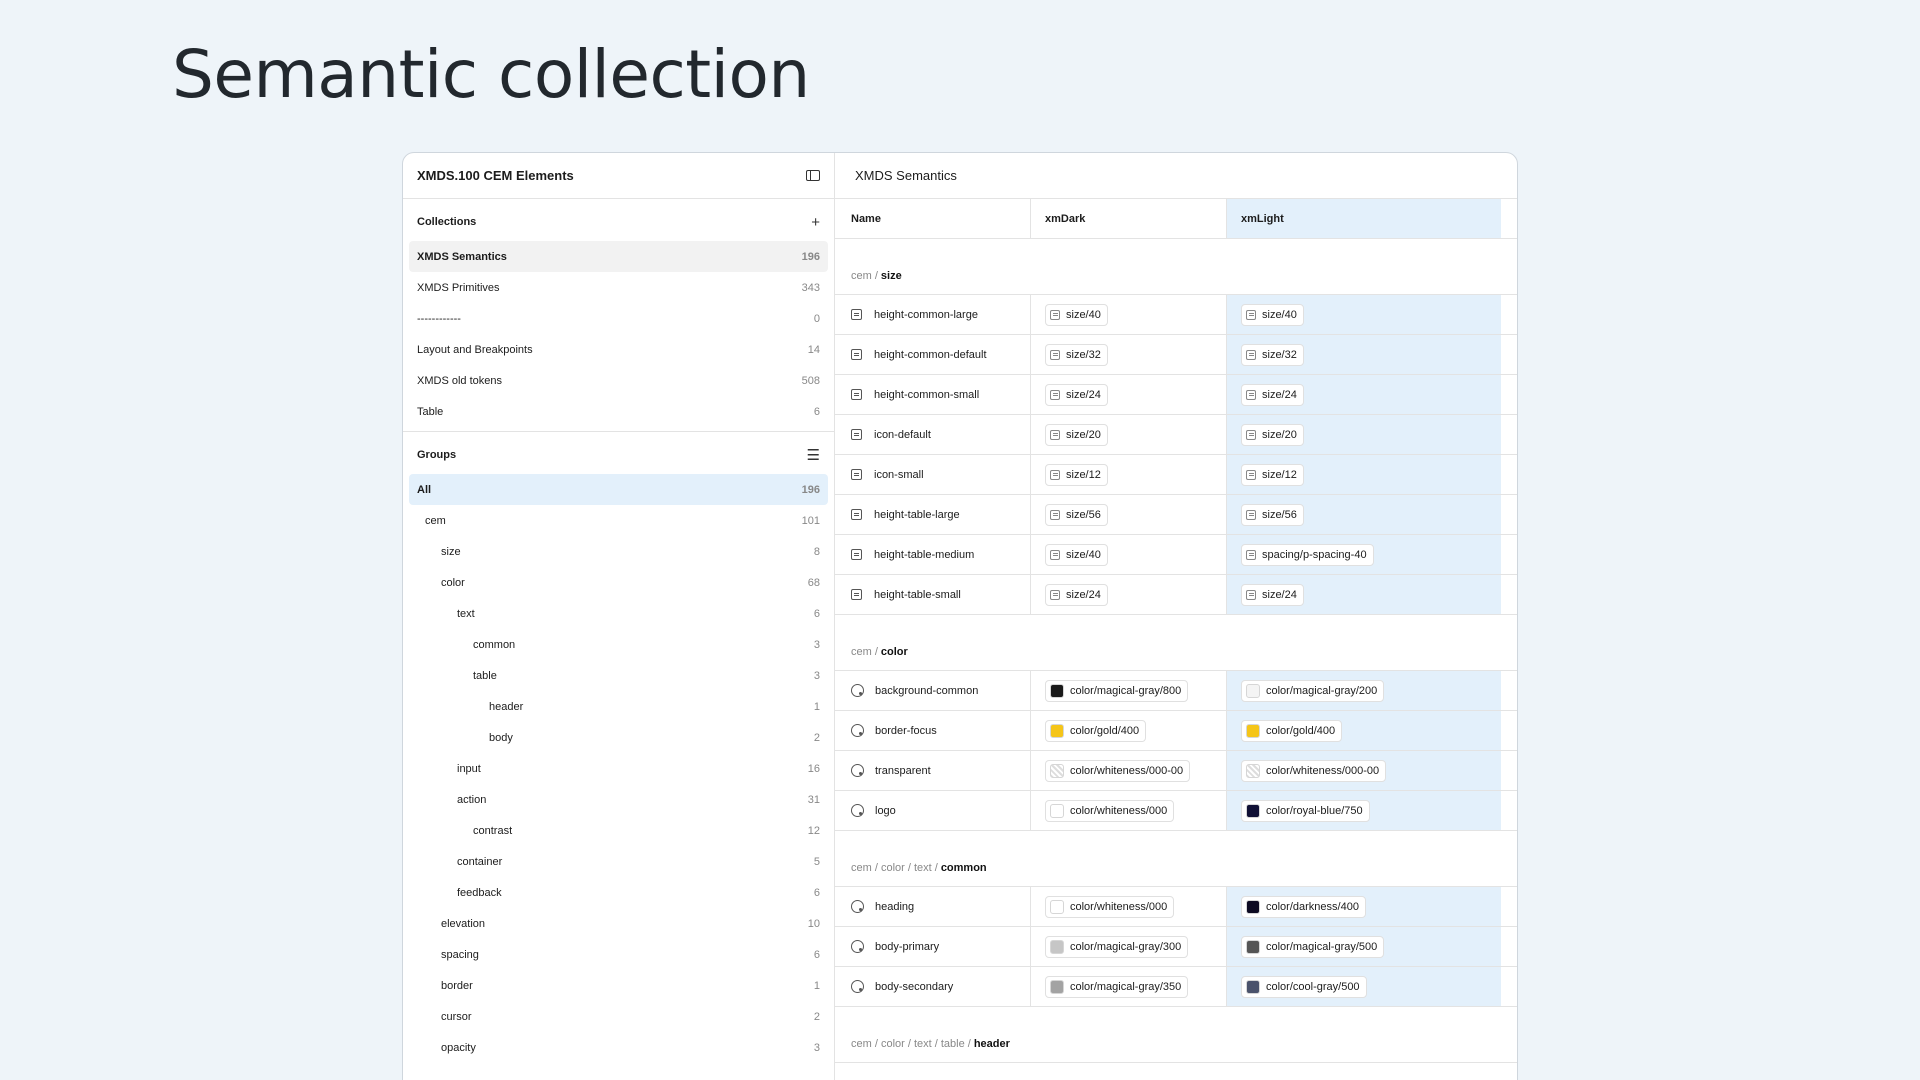 The width and height of the screenshot is (1920, 1080). Describe the element at coordinates (1304, 986) in the screenshot. I see `xmlight-alias-chip: color/cool-gray/500` at that location.